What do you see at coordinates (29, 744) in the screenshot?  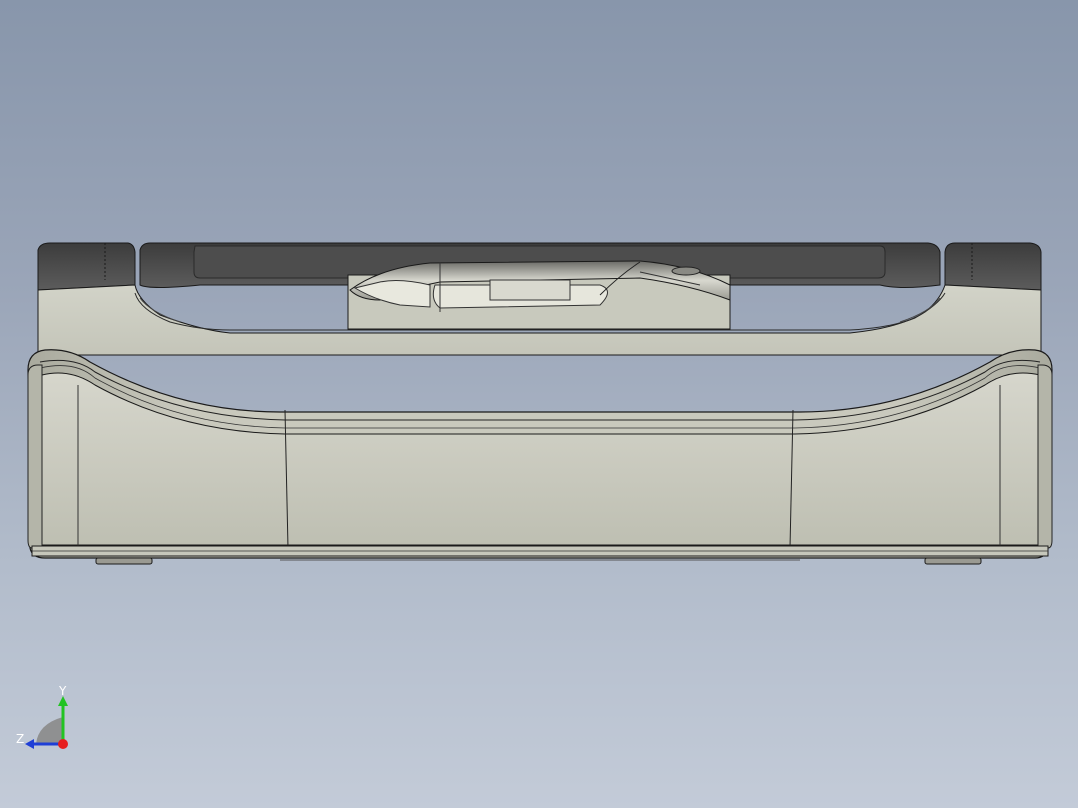 I see `z-axis-arrow-icon` at bounding box center [29, 744].